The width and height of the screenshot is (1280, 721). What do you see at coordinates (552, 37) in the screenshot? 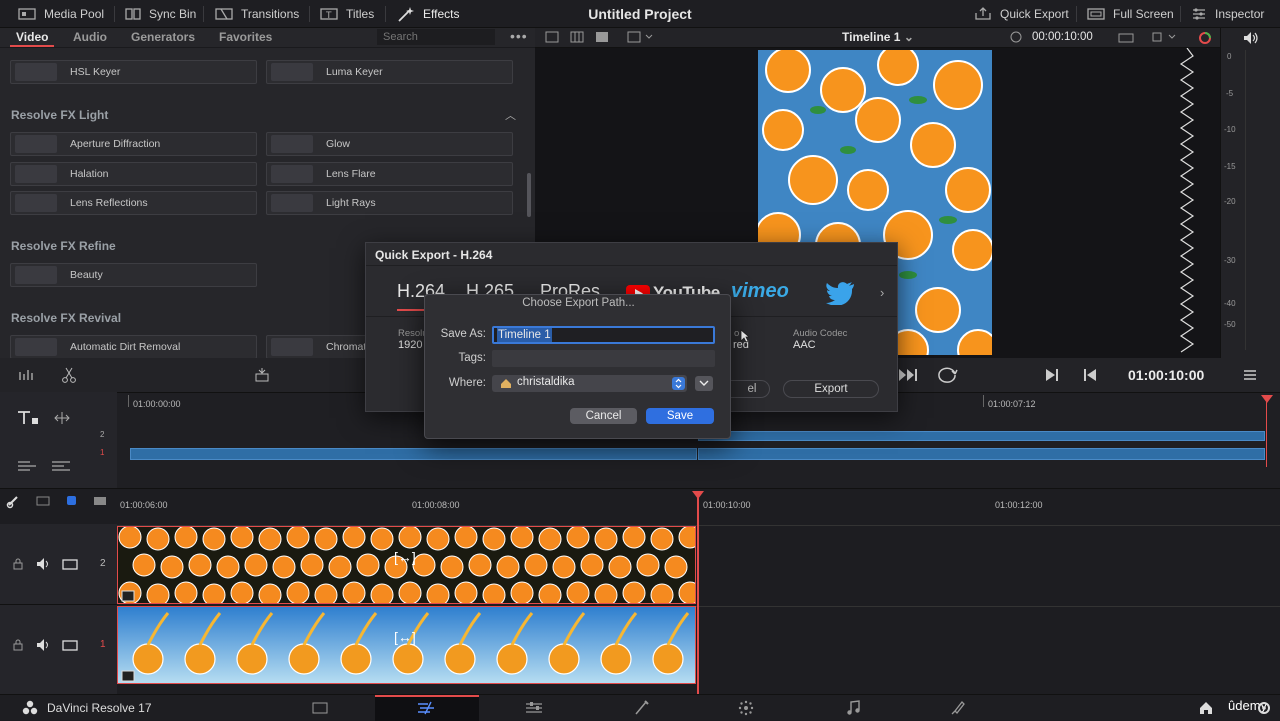
I see `viewer-layout-icon` at bounding box center [552, 37].